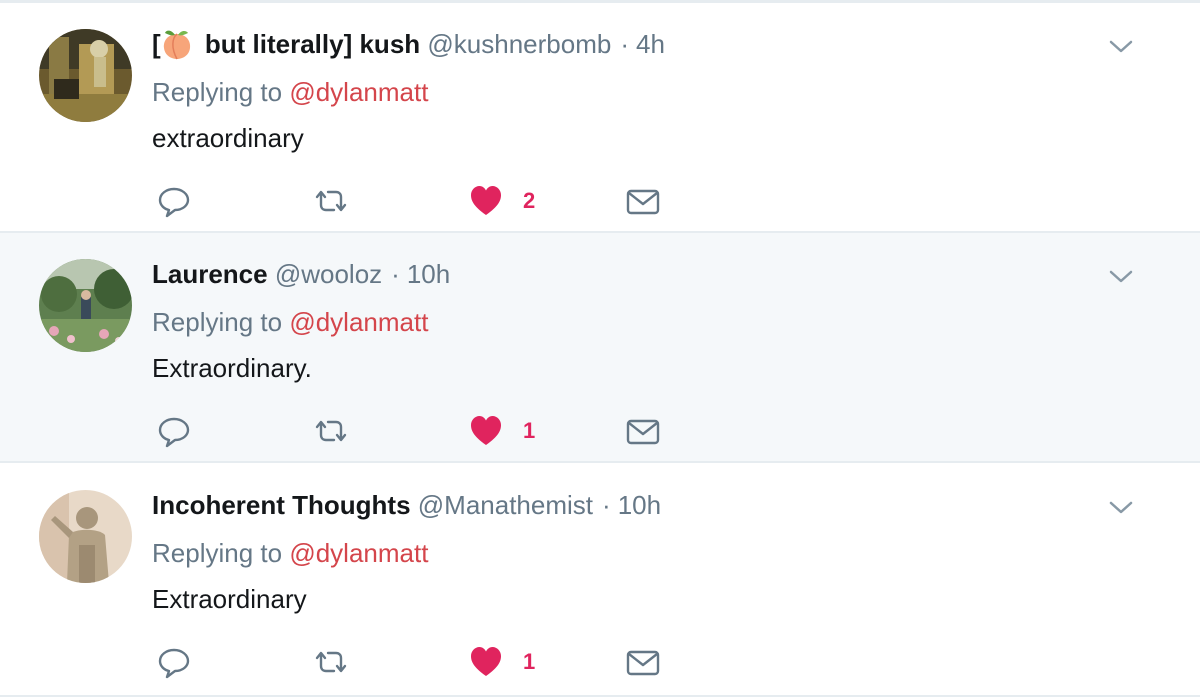 The height and width of the screenshot is (699, 1200). Describe the element at coordinates (232, 368) in the screenshot. I see `tweet-text: Extraordinary.` at that location.